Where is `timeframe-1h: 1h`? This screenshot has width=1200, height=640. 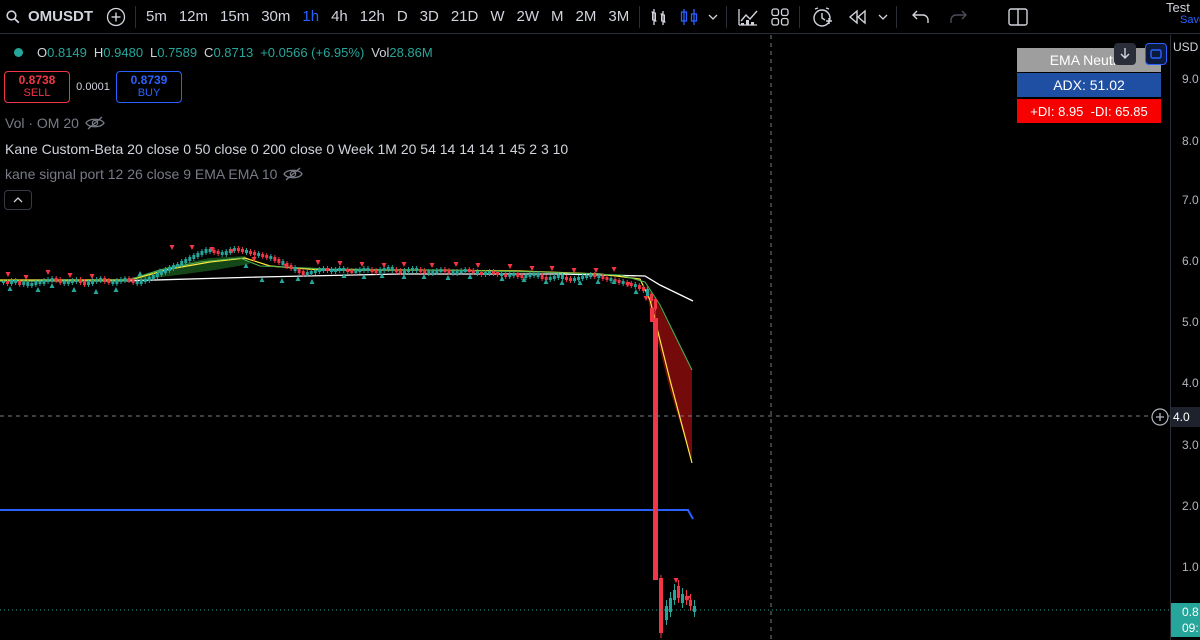 timeframe-1h: 1h is located at coordinates (310, 17).